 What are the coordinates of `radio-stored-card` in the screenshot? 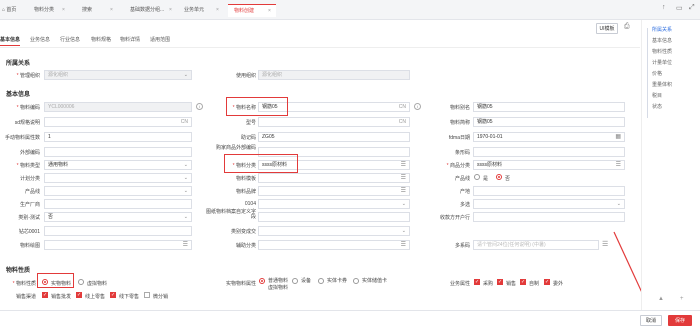 It's located at (356, 281).